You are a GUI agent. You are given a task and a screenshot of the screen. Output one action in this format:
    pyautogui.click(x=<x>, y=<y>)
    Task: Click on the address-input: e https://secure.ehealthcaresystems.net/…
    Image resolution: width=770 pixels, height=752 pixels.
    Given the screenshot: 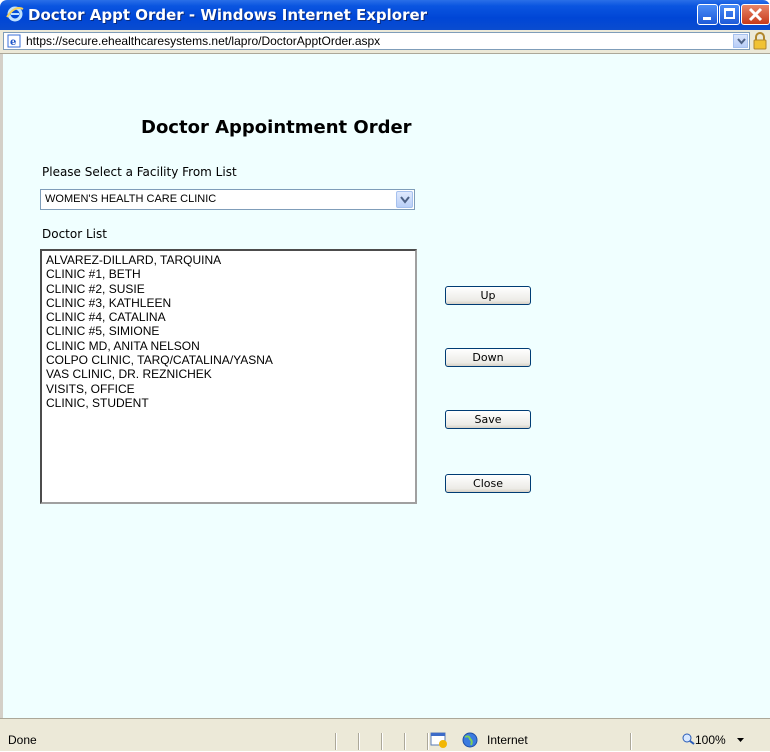 What is the action you would take?
    pyautogui.click(x=376, y=41)
    